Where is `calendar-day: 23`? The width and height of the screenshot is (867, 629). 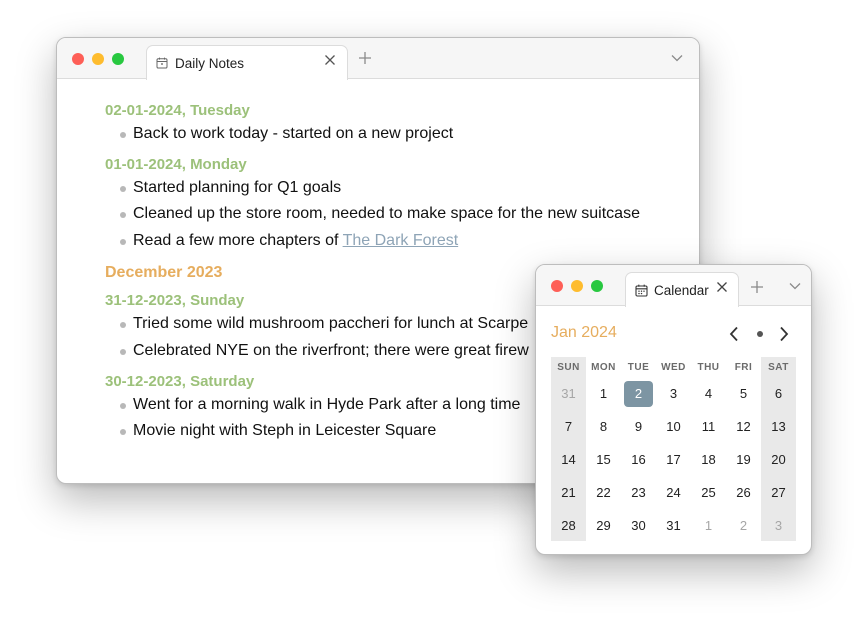
calendar-day: 23 is located at coordinates (638, 492).